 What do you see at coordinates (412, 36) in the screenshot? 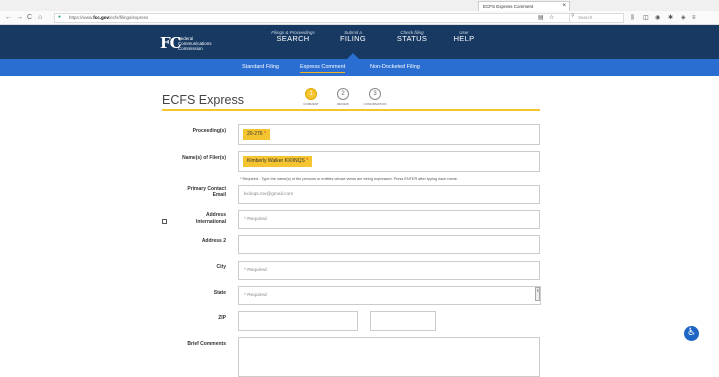
I see `nav-status: Check filing STATUS` at bounding box center [412, 36].